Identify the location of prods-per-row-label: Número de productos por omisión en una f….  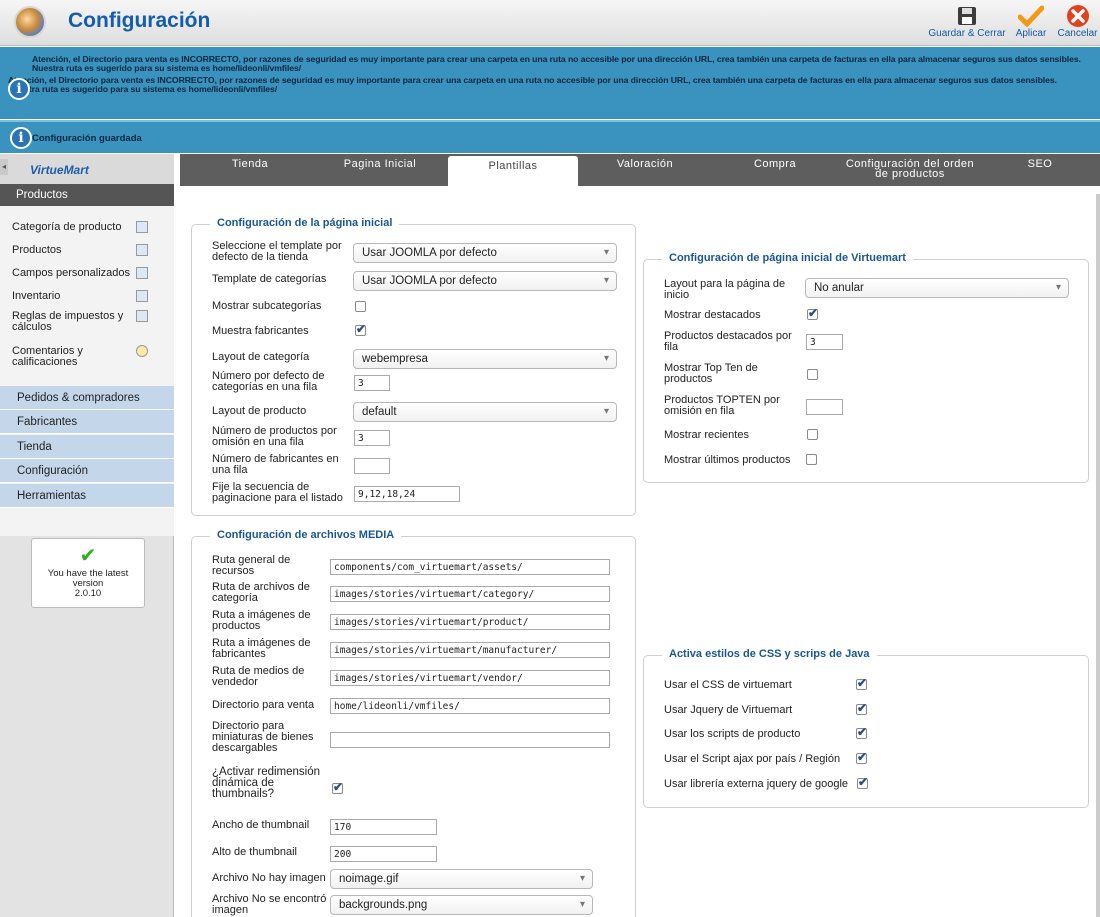
(274, 436).